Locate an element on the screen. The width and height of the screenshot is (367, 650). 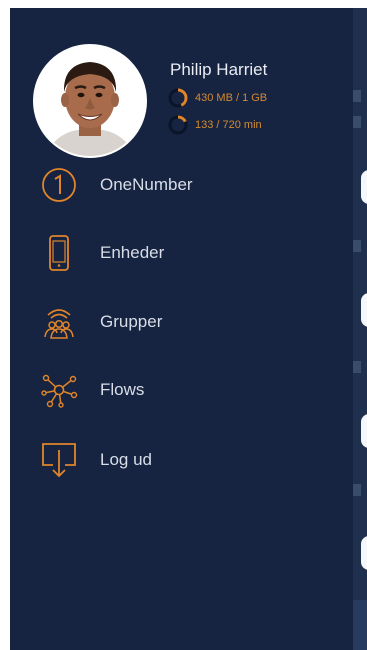
flows-network-icon is located at coordinates (59, 390).